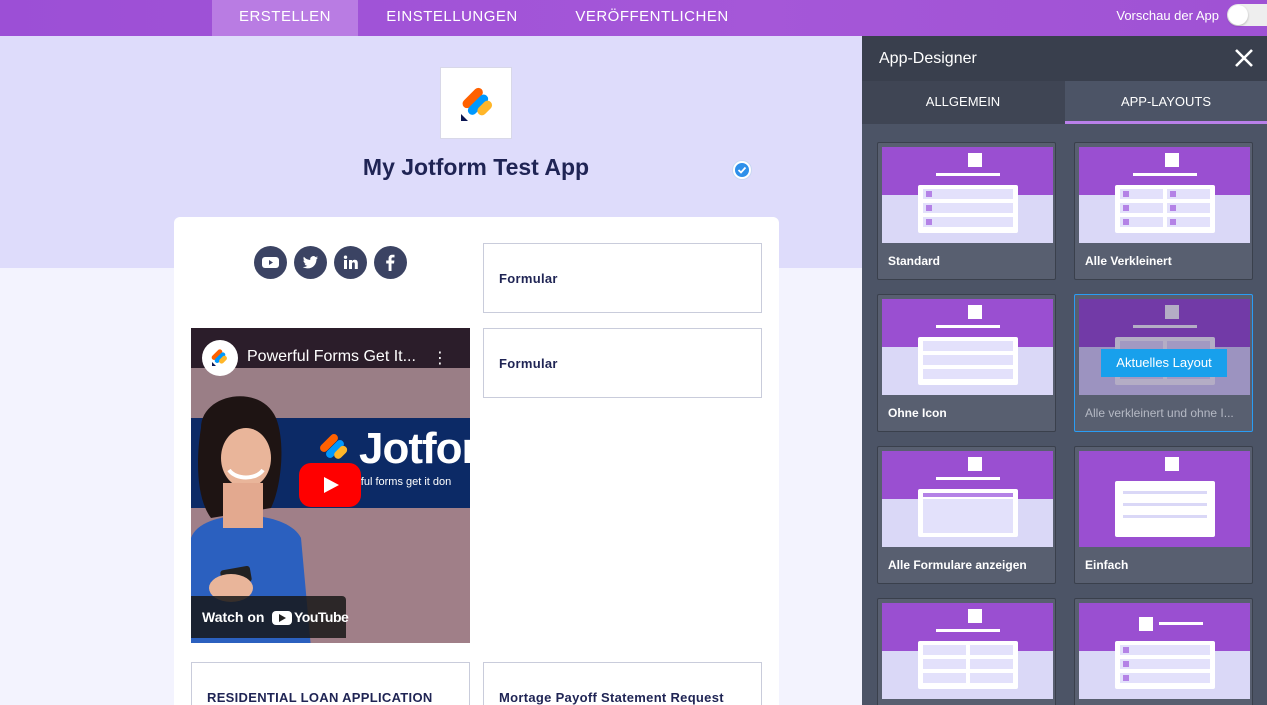 Image resolution: width=1267 pixels, height=705 pixels. What do you see at coordinates (270, 617) in the screenshot?
I see `watch-on-youtube-button: Watch on YouTube` at bounding box center [270, 617].